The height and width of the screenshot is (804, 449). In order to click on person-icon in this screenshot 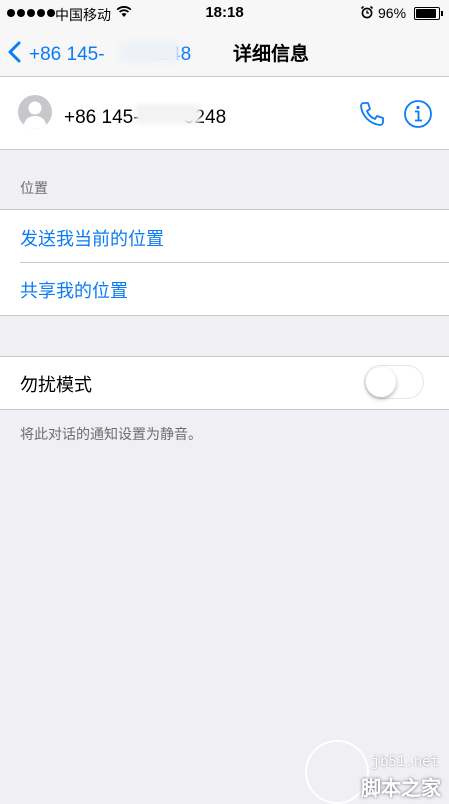, I will do `click(35, 115)`.